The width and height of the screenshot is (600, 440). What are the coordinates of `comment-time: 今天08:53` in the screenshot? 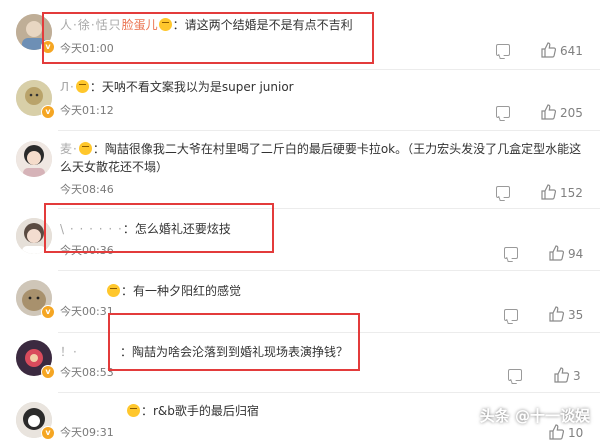 It's located at (87, 372).